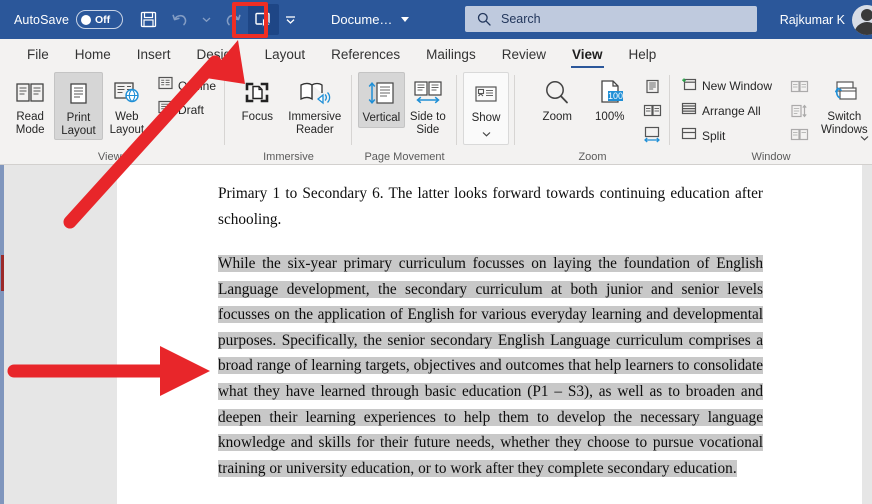 Image resolution: width=872 pixels, height=504 pixels. I want to click on side-to-side-button: Side to Side, so click(428, 105).